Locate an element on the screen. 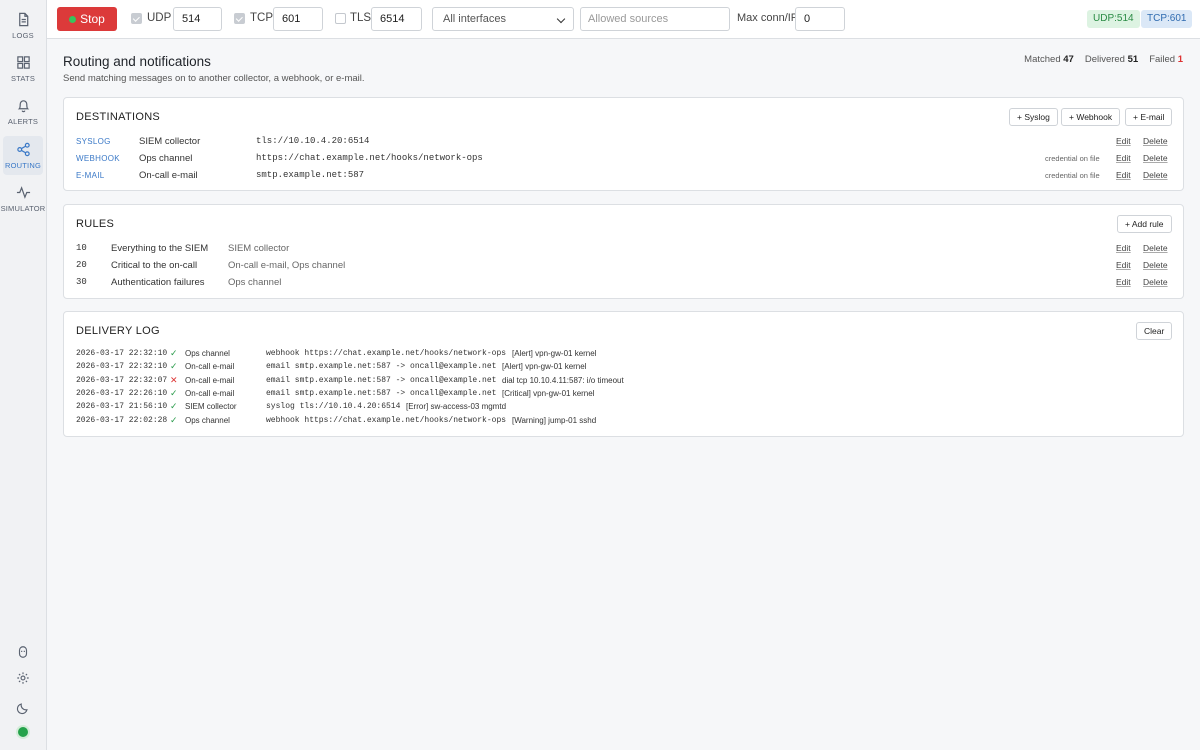 Image resolution: width=1200 pixels, height=750 pixels. page-title: Routing and notifications is located at coordinates (137, 61).